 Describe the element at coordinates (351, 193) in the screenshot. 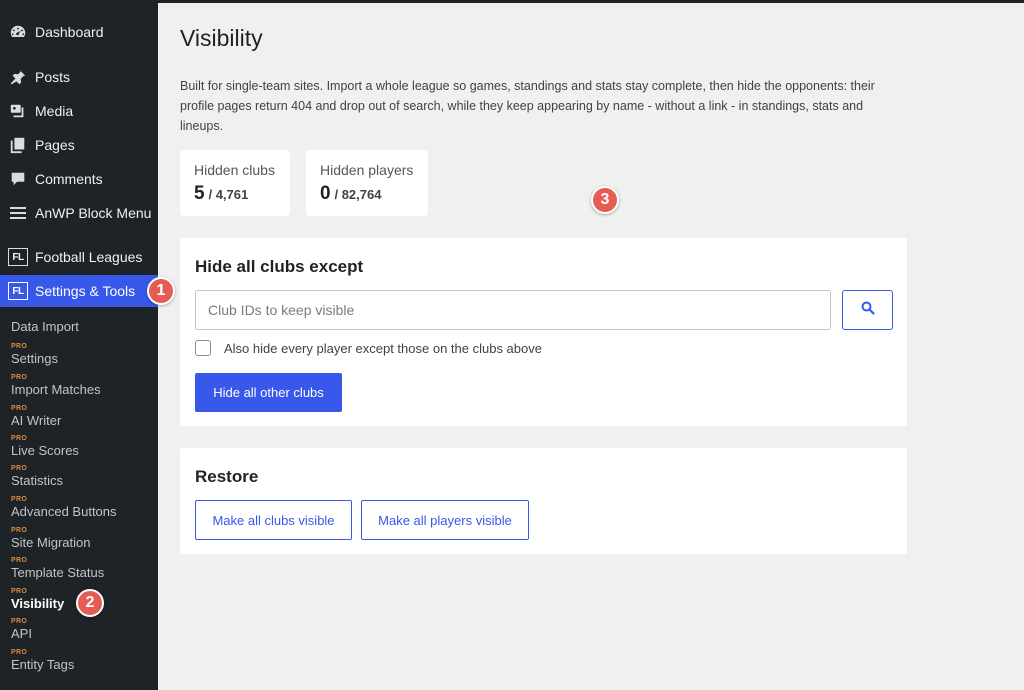

I see `stat-value: 0 / 82,764` at that location.